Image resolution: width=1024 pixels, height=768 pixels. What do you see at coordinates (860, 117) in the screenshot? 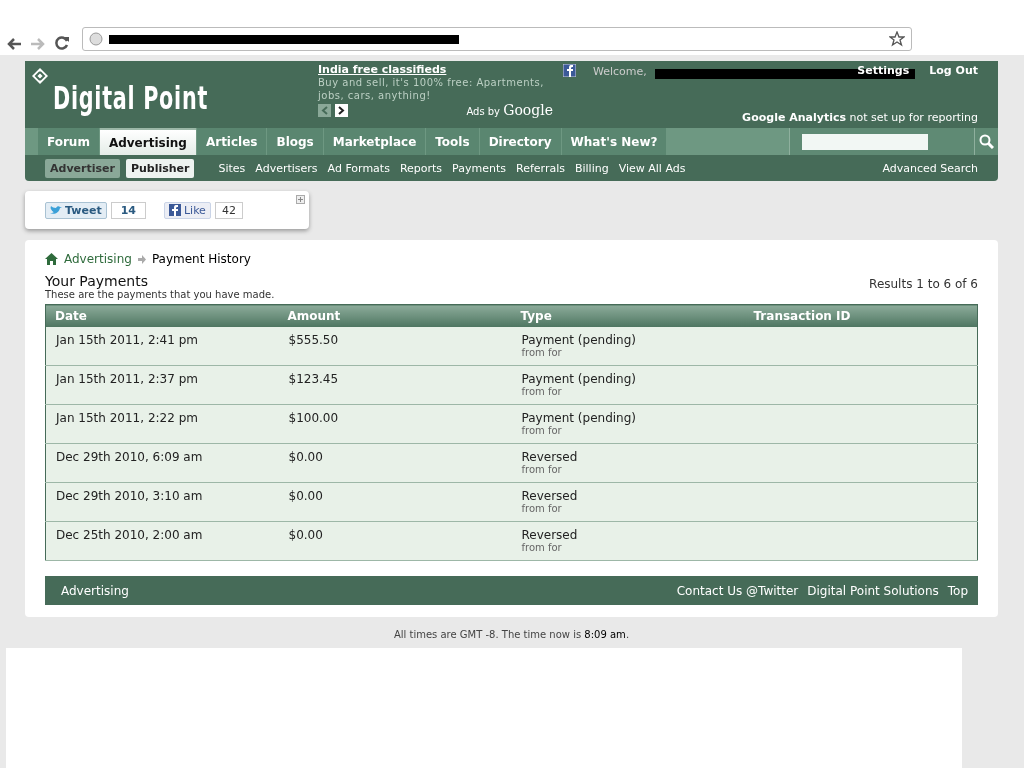
I see `analytics-notice: Google Analytics not set up for reporting` at bounding box center [860, 117].